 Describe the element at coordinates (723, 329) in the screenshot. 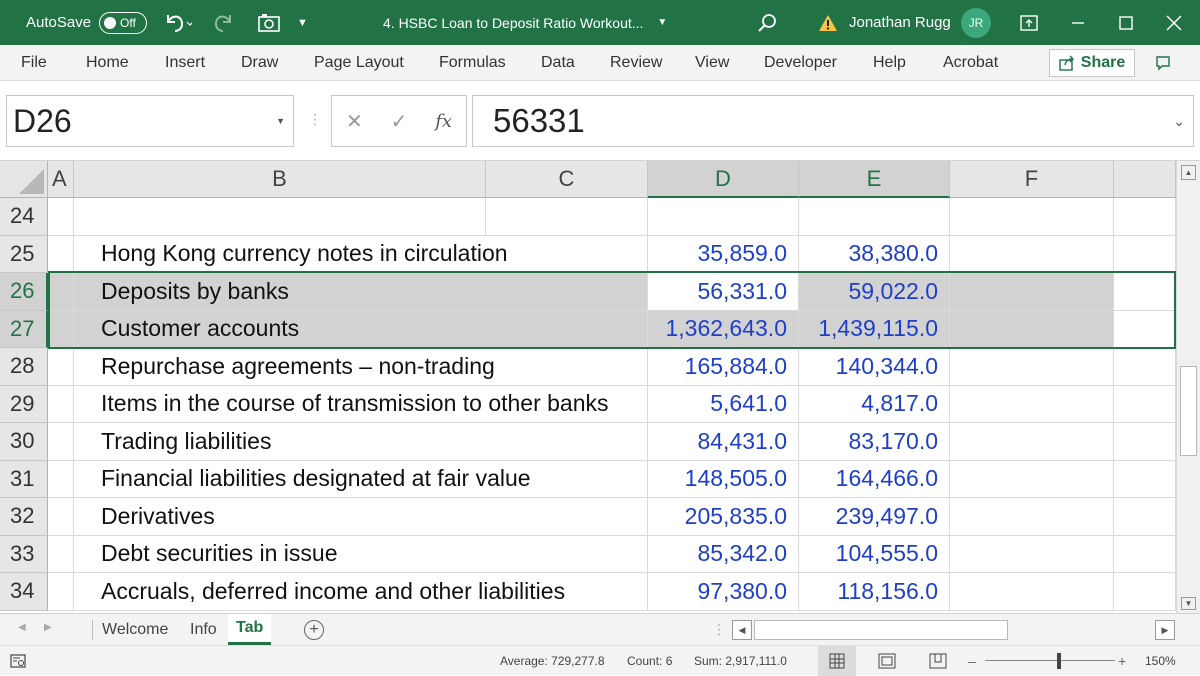

I see `table-cell-value: 1,362,643.0` at that location.